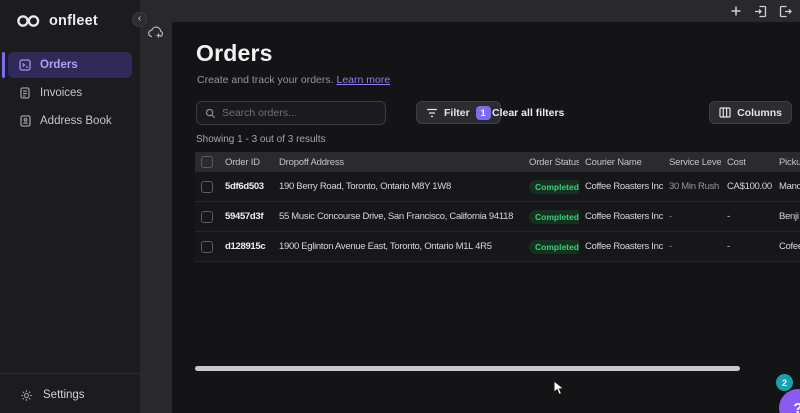 The height and width of the screenshot is (413, 800). Describe the element at coordinates (76, 121) in the screenshot. I see `sidebar-item-label: Address Book` at that location.